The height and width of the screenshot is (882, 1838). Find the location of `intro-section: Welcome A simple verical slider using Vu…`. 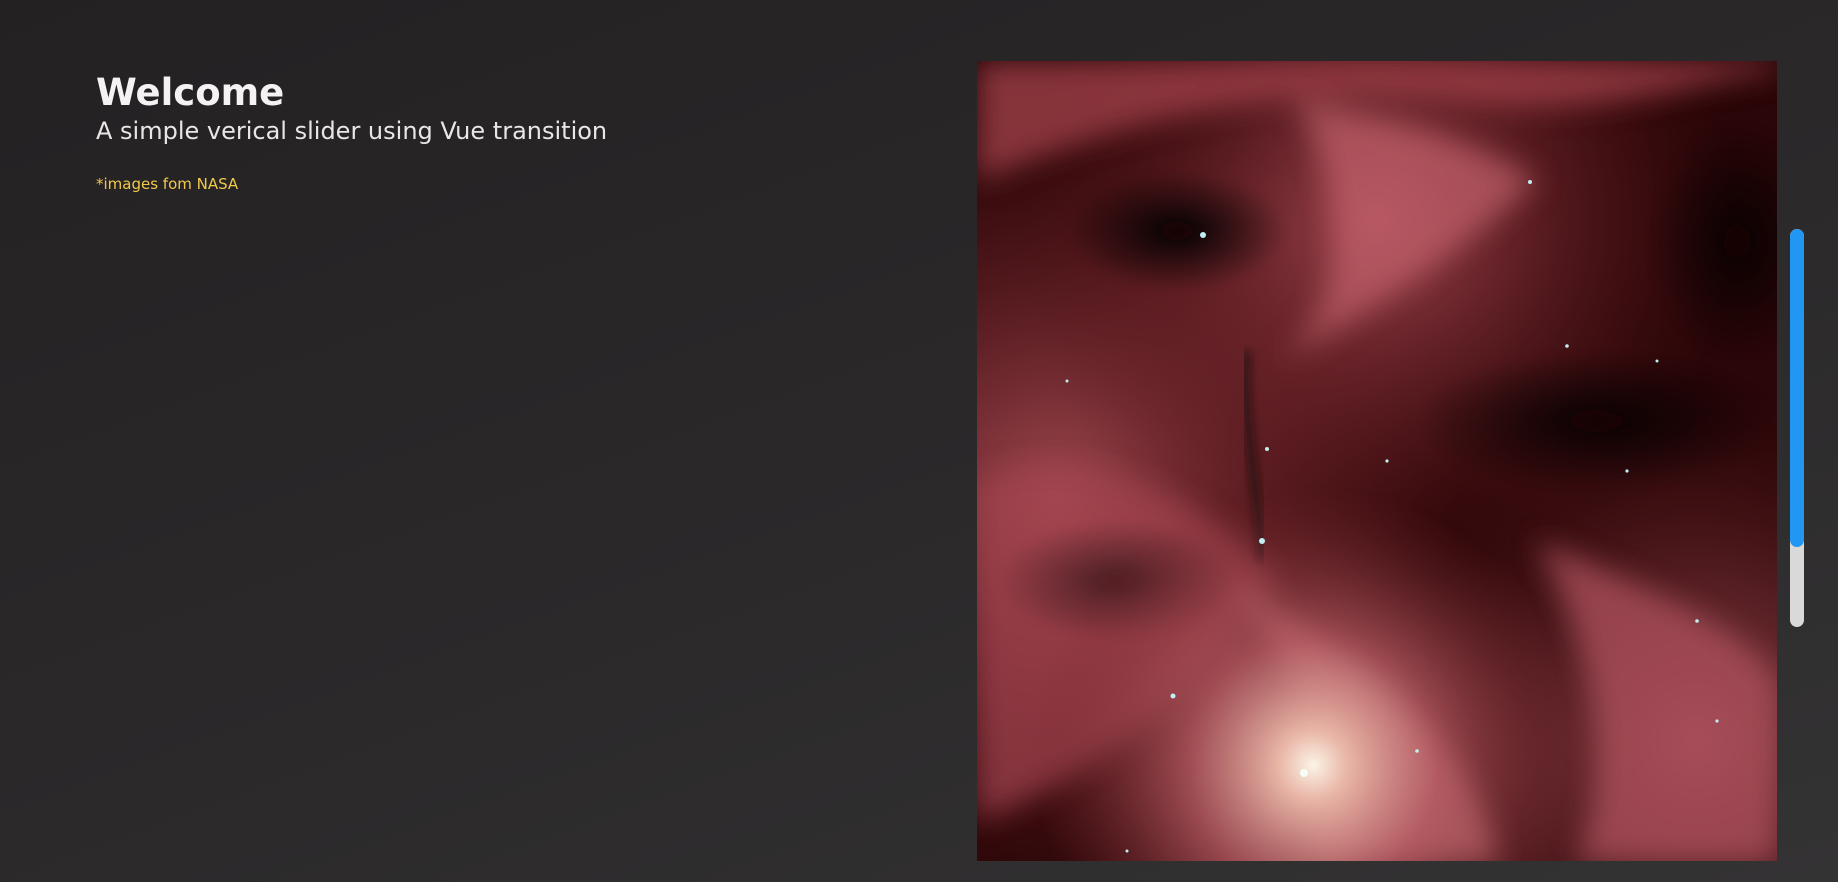

intro-section: Welcome A simple verical slider using Vu… is located at coordinates (351, 132).